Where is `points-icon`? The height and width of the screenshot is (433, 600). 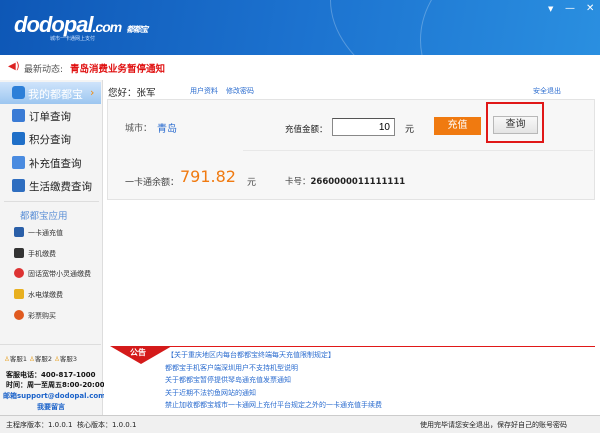 points-icon is located at coordinates (18, 138).